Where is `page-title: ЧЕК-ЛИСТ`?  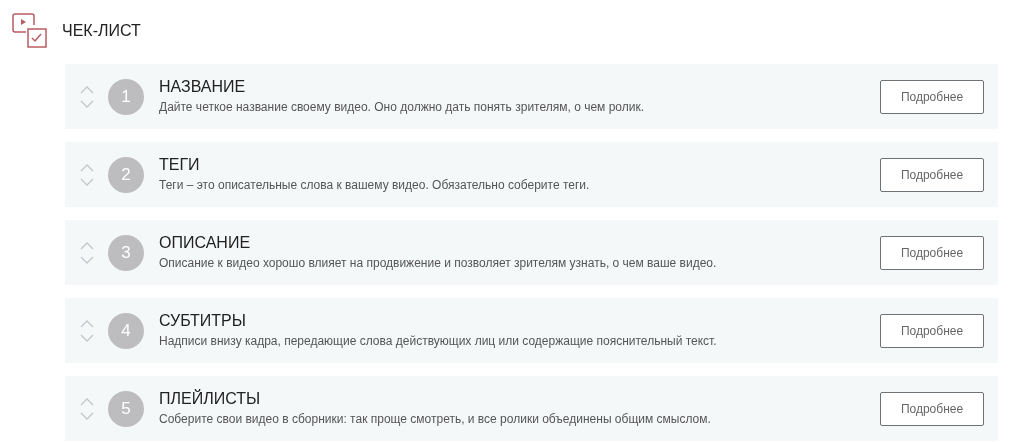
page-title: ЧЕК-ЛИСТ is located at coordinates (101, 31).